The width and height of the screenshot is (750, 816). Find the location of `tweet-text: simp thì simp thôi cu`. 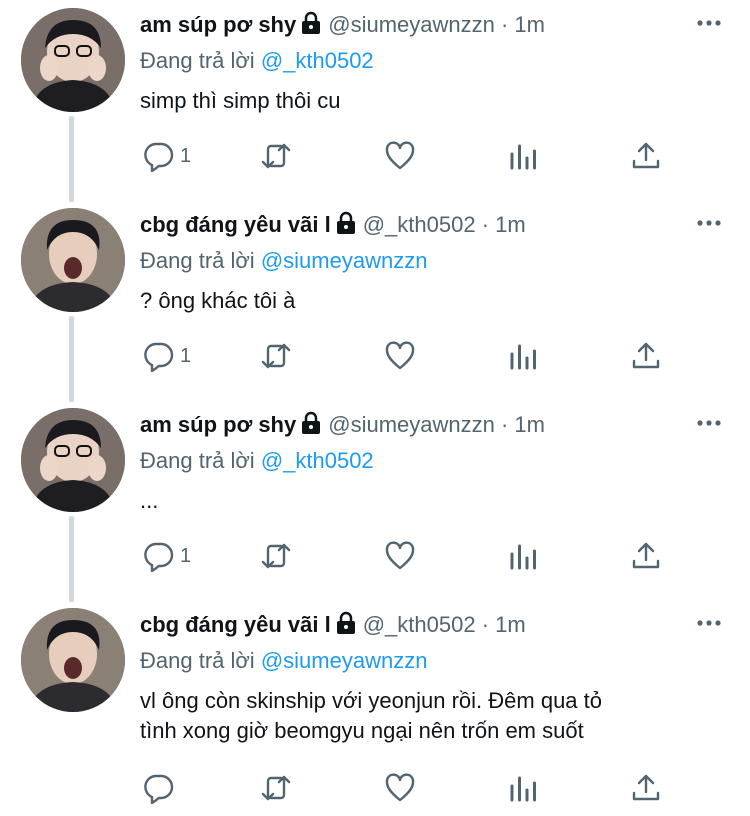

tweet-text: simp thì simp thôi cu is located at coordinates (240, 100).